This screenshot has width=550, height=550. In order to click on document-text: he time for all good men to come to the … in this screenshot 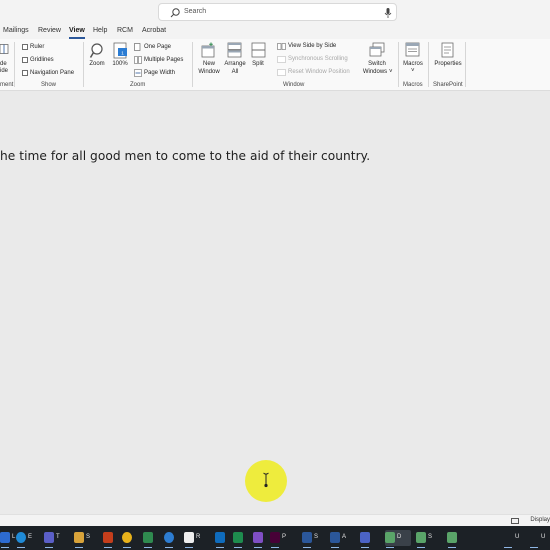, I will do `click(185, 156)`.